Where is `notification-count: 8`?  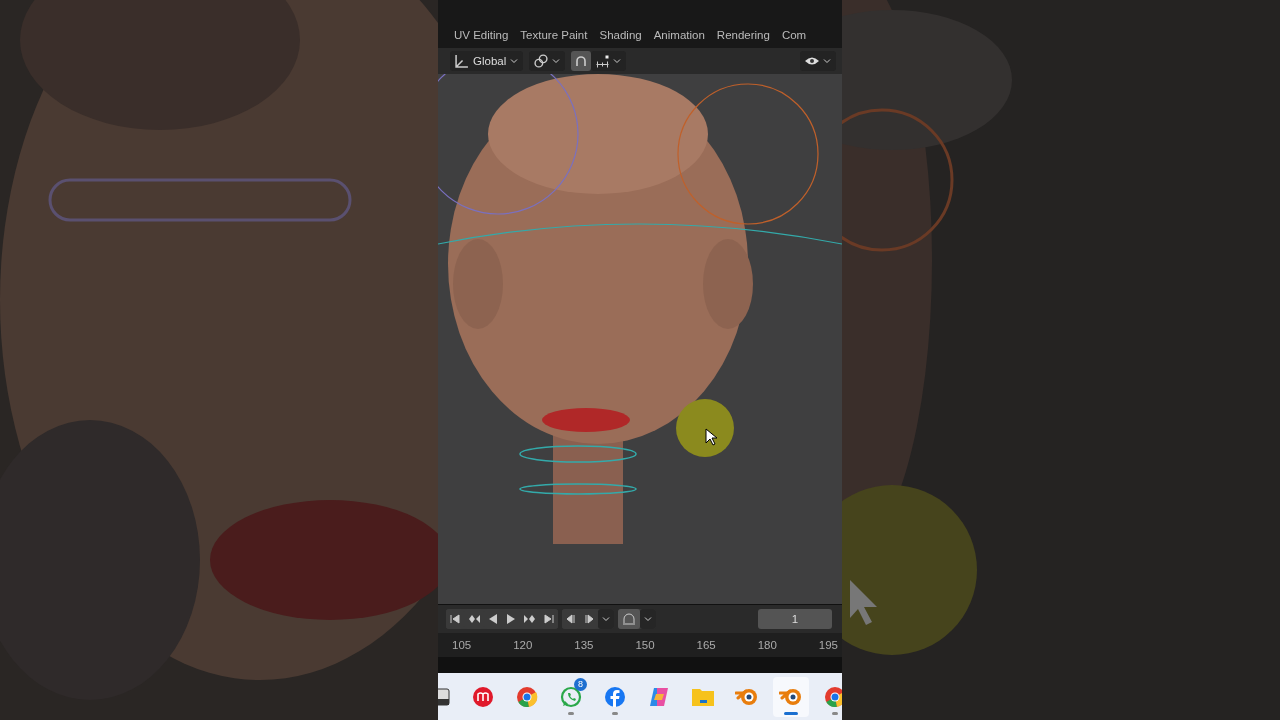
notification-count: 8 is located at coordinates (580, 684).